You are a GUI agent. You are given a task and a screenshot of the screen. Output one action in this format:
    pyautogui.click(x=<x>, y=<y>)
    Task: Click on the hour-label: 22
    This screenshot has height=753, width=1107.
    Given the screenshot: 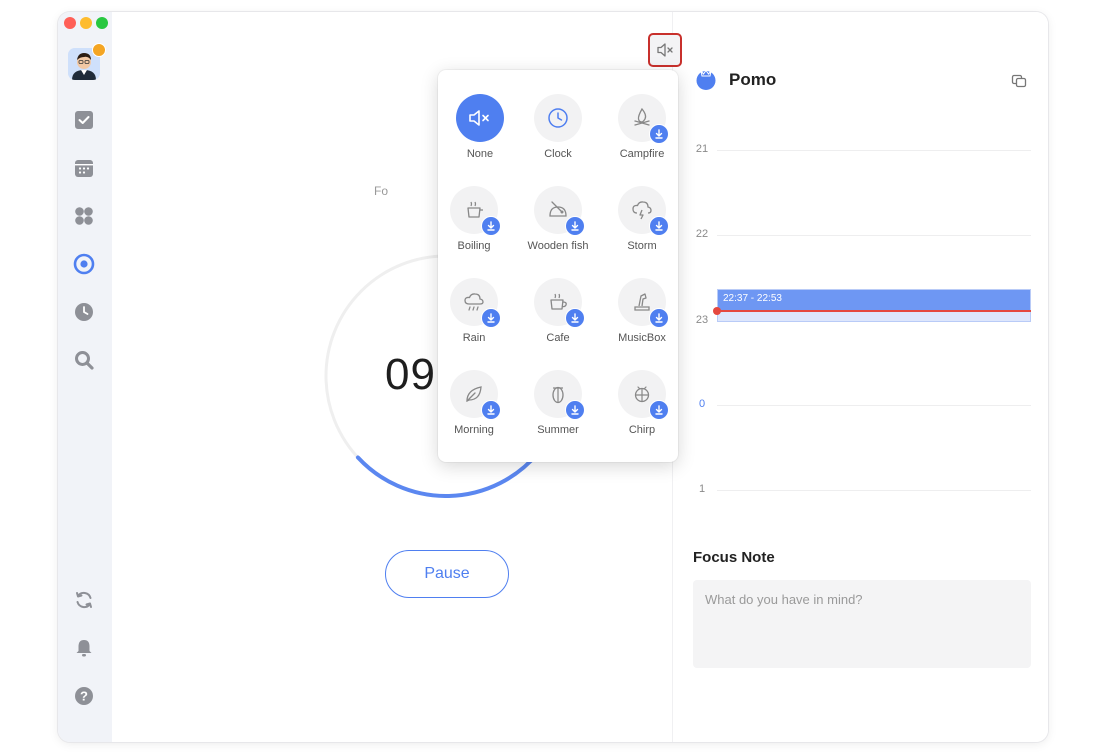 What is the action you would take?
    pyautogui.click(x=702, y=234)
    